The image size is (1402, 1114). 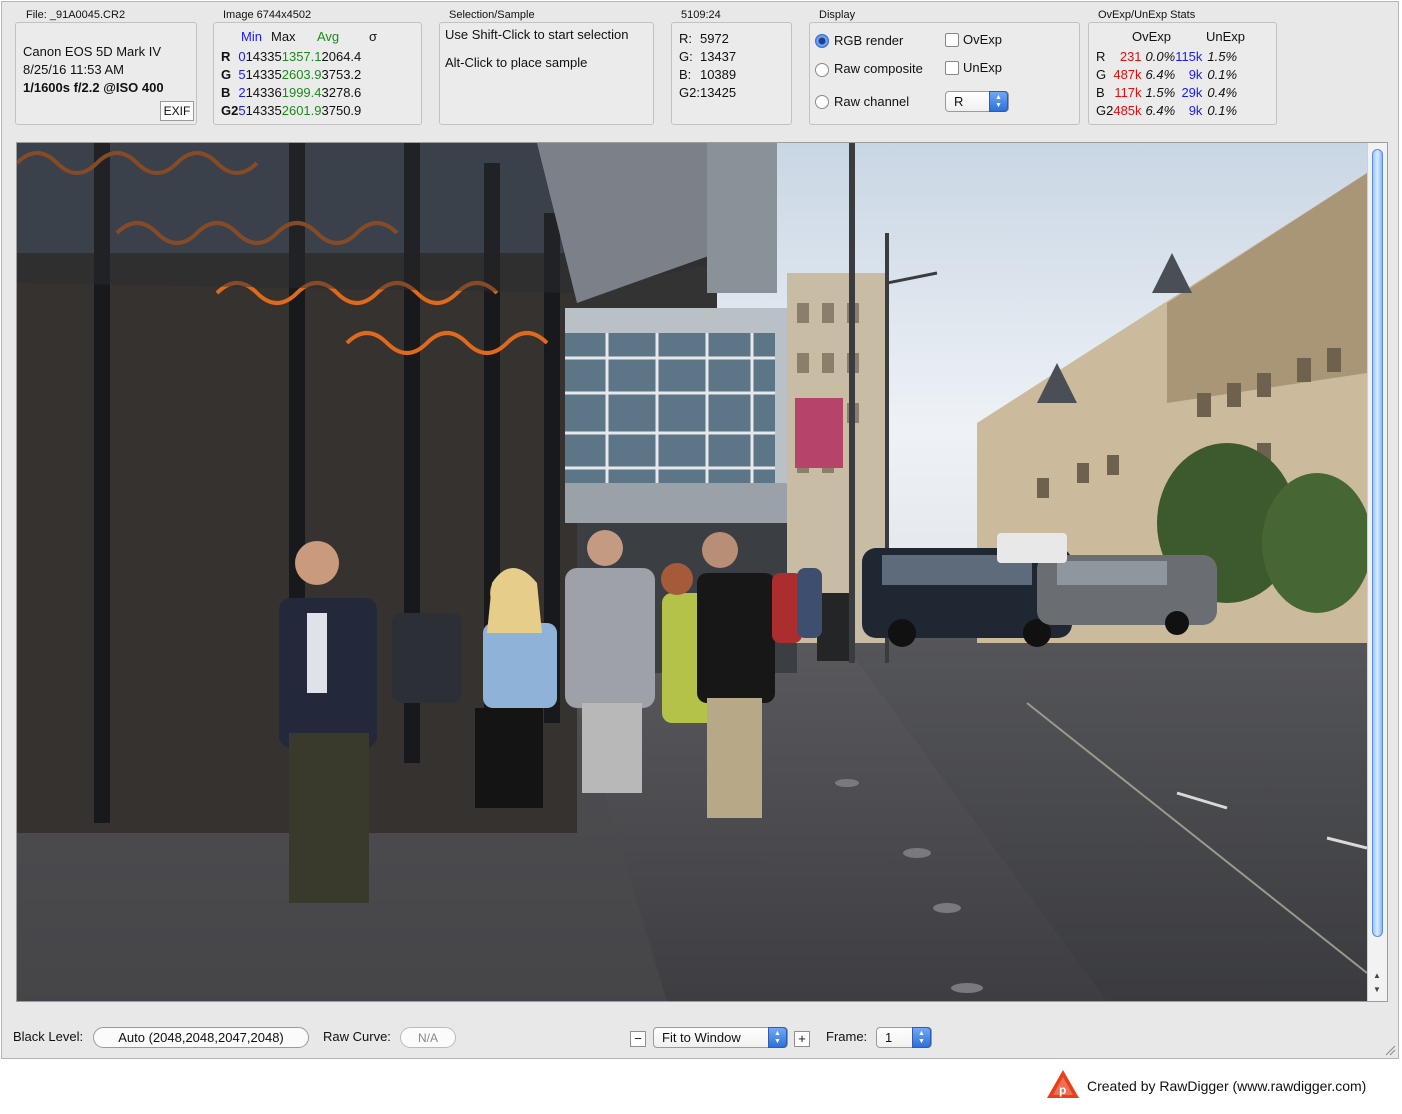 I want to click on unexp-header: UnExp, so click(x=1226, y=36).